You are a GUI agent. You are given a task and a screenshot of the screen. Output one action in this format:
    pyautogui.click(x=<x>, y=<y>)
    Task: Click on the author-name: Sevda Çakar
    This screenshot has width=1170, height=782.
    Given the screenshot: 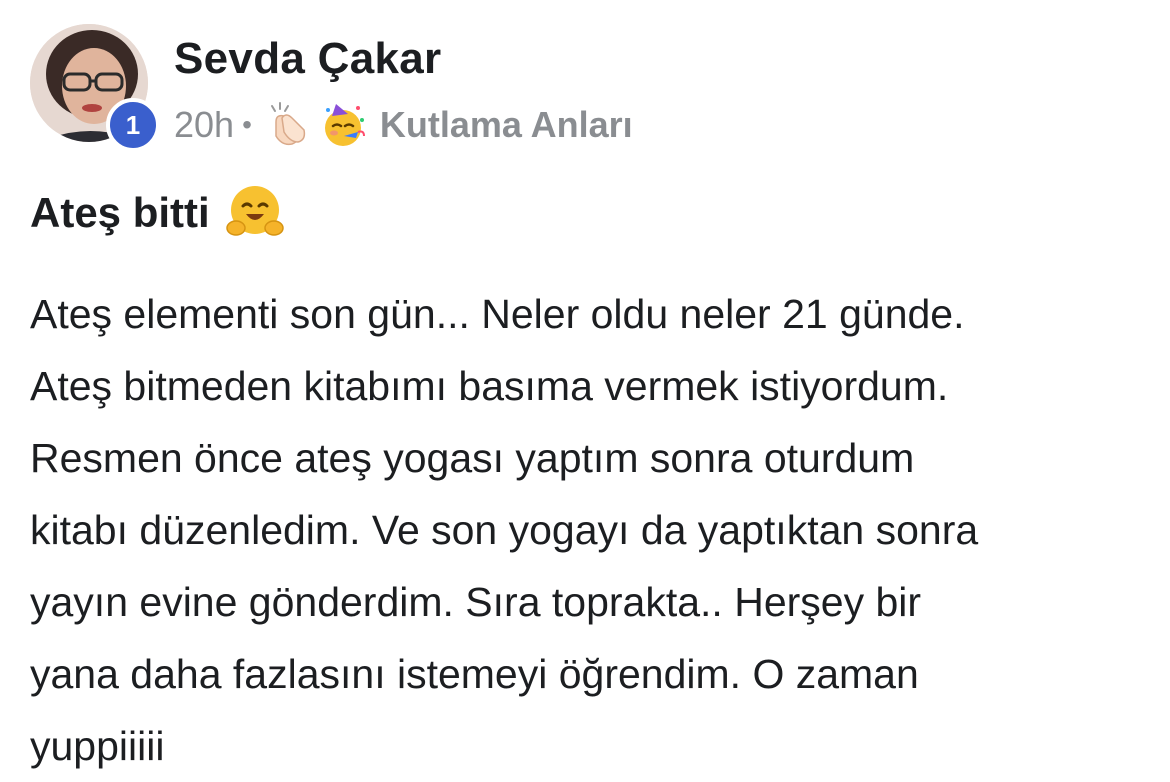 What is the action you would take?
    pyautogui.click(x=307, y=59)
    